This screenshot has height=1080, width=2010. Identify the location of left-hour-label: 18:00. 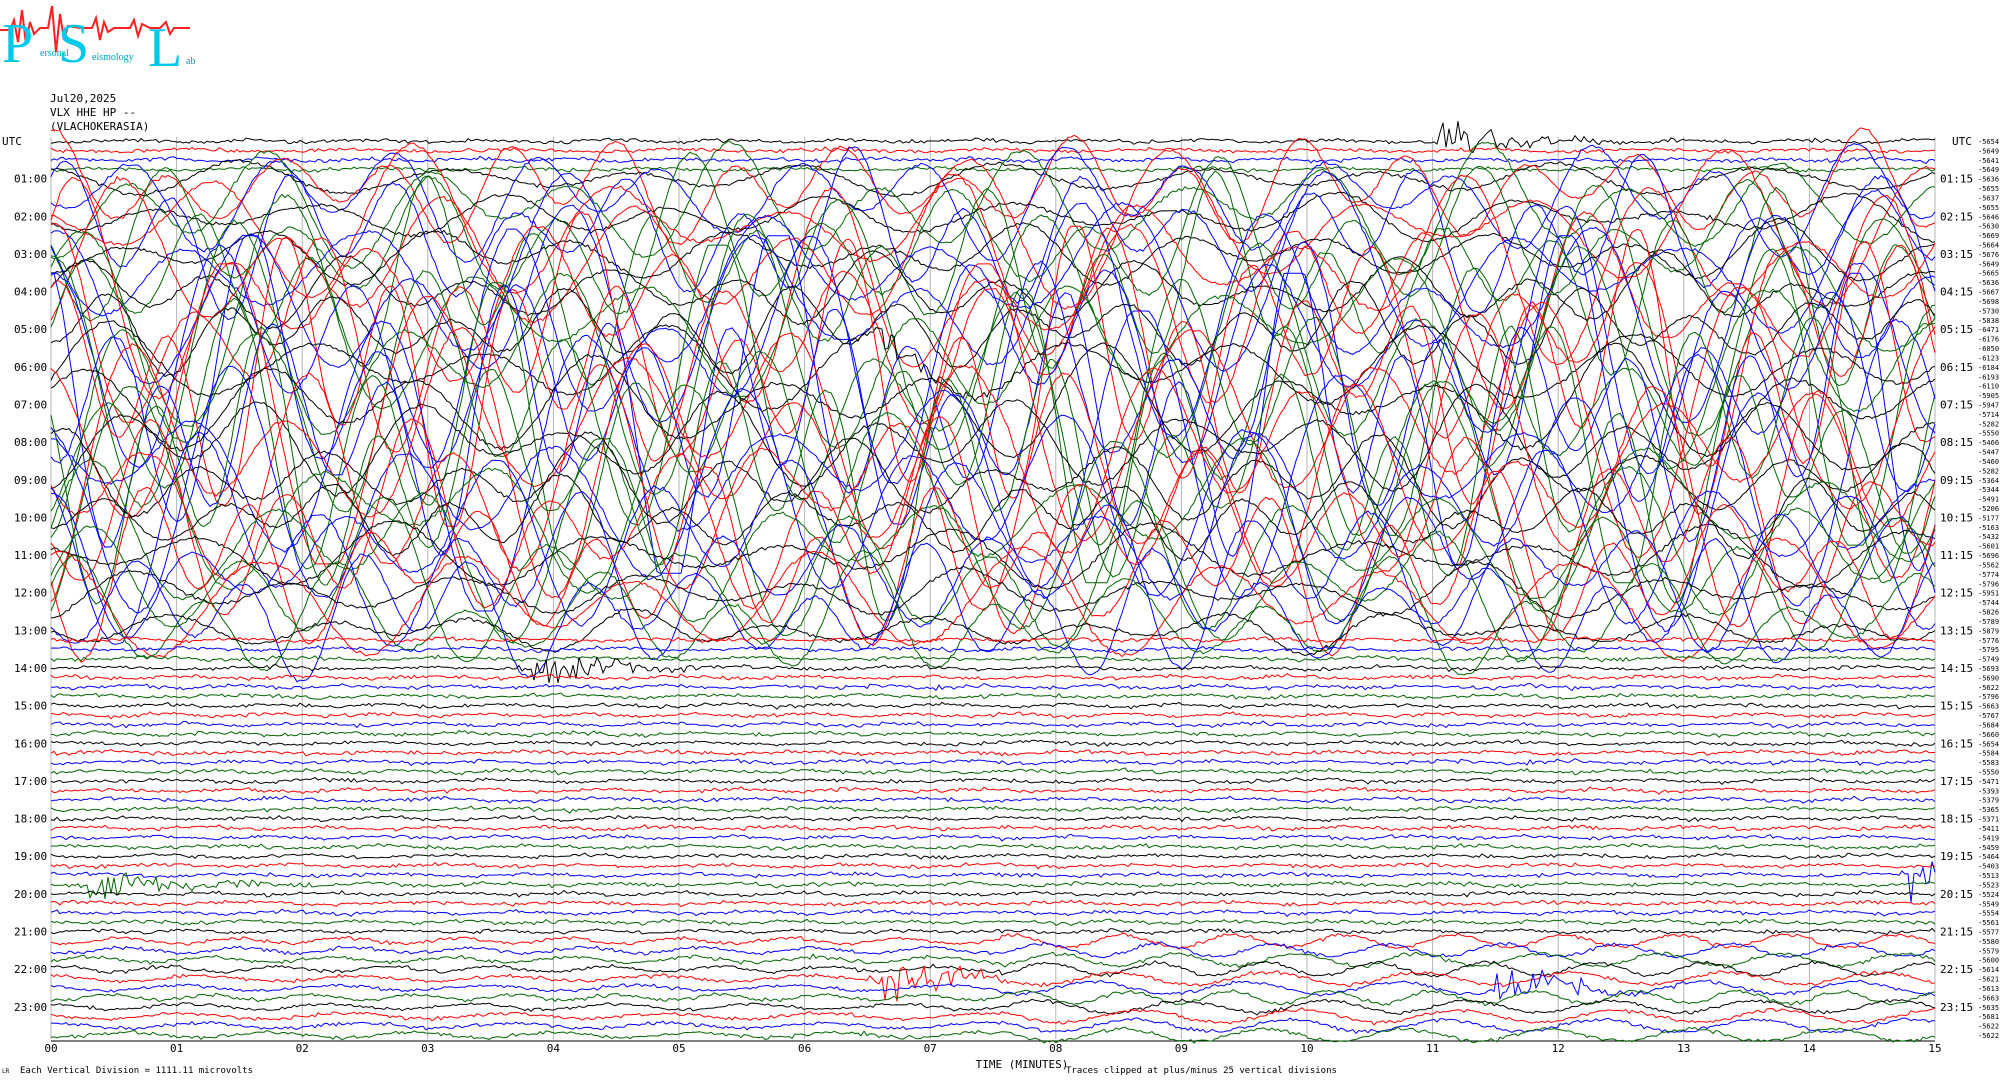
(30, 819).